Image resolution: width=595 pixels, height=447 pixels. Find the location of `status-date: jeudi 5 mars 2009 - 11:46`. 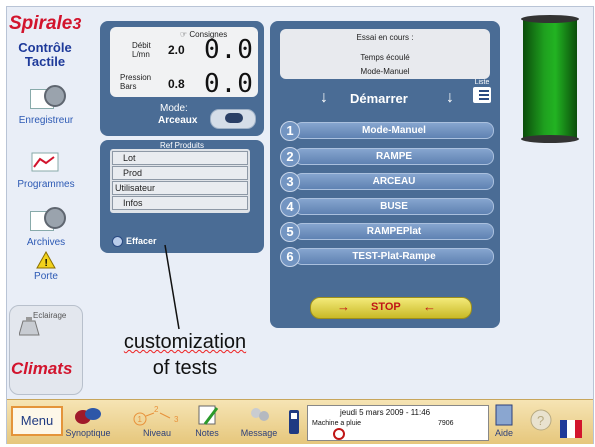

status-date: jeudi 5 mars 2009 - 11:46 is located at coordinates (385, 412).